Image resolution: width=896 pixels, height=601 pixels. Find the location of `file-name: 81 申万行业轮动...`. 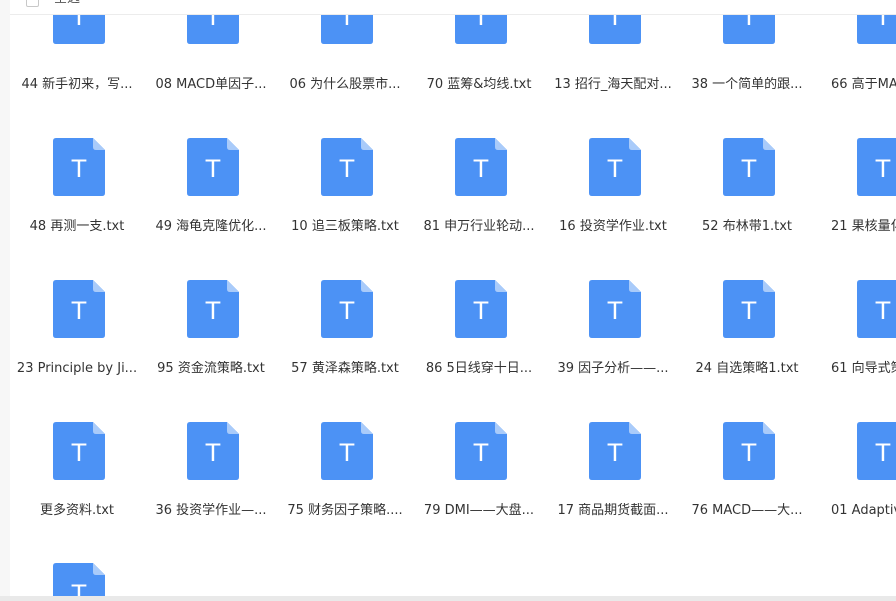

file-name: 81 申万行业轮动... is located at coordinates (479, 226).